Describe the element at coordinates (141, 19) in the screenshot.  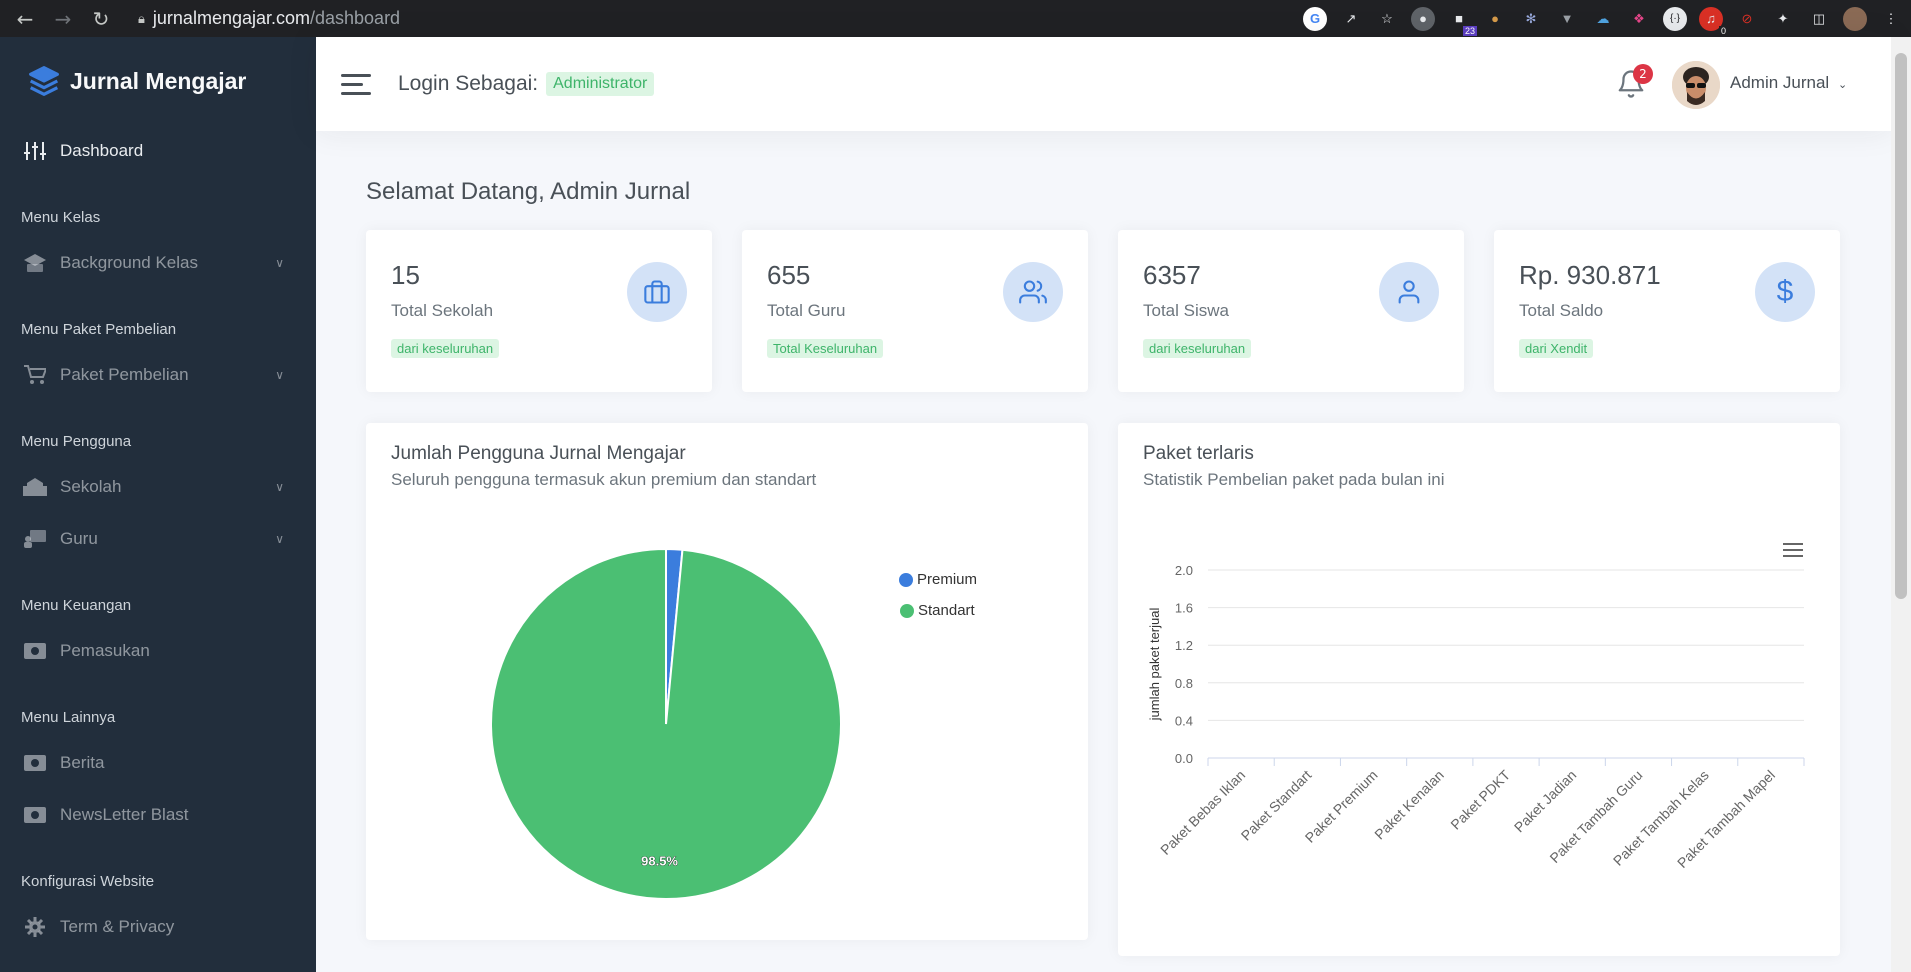
I see `lock-icon: 🔒︎` at that location.